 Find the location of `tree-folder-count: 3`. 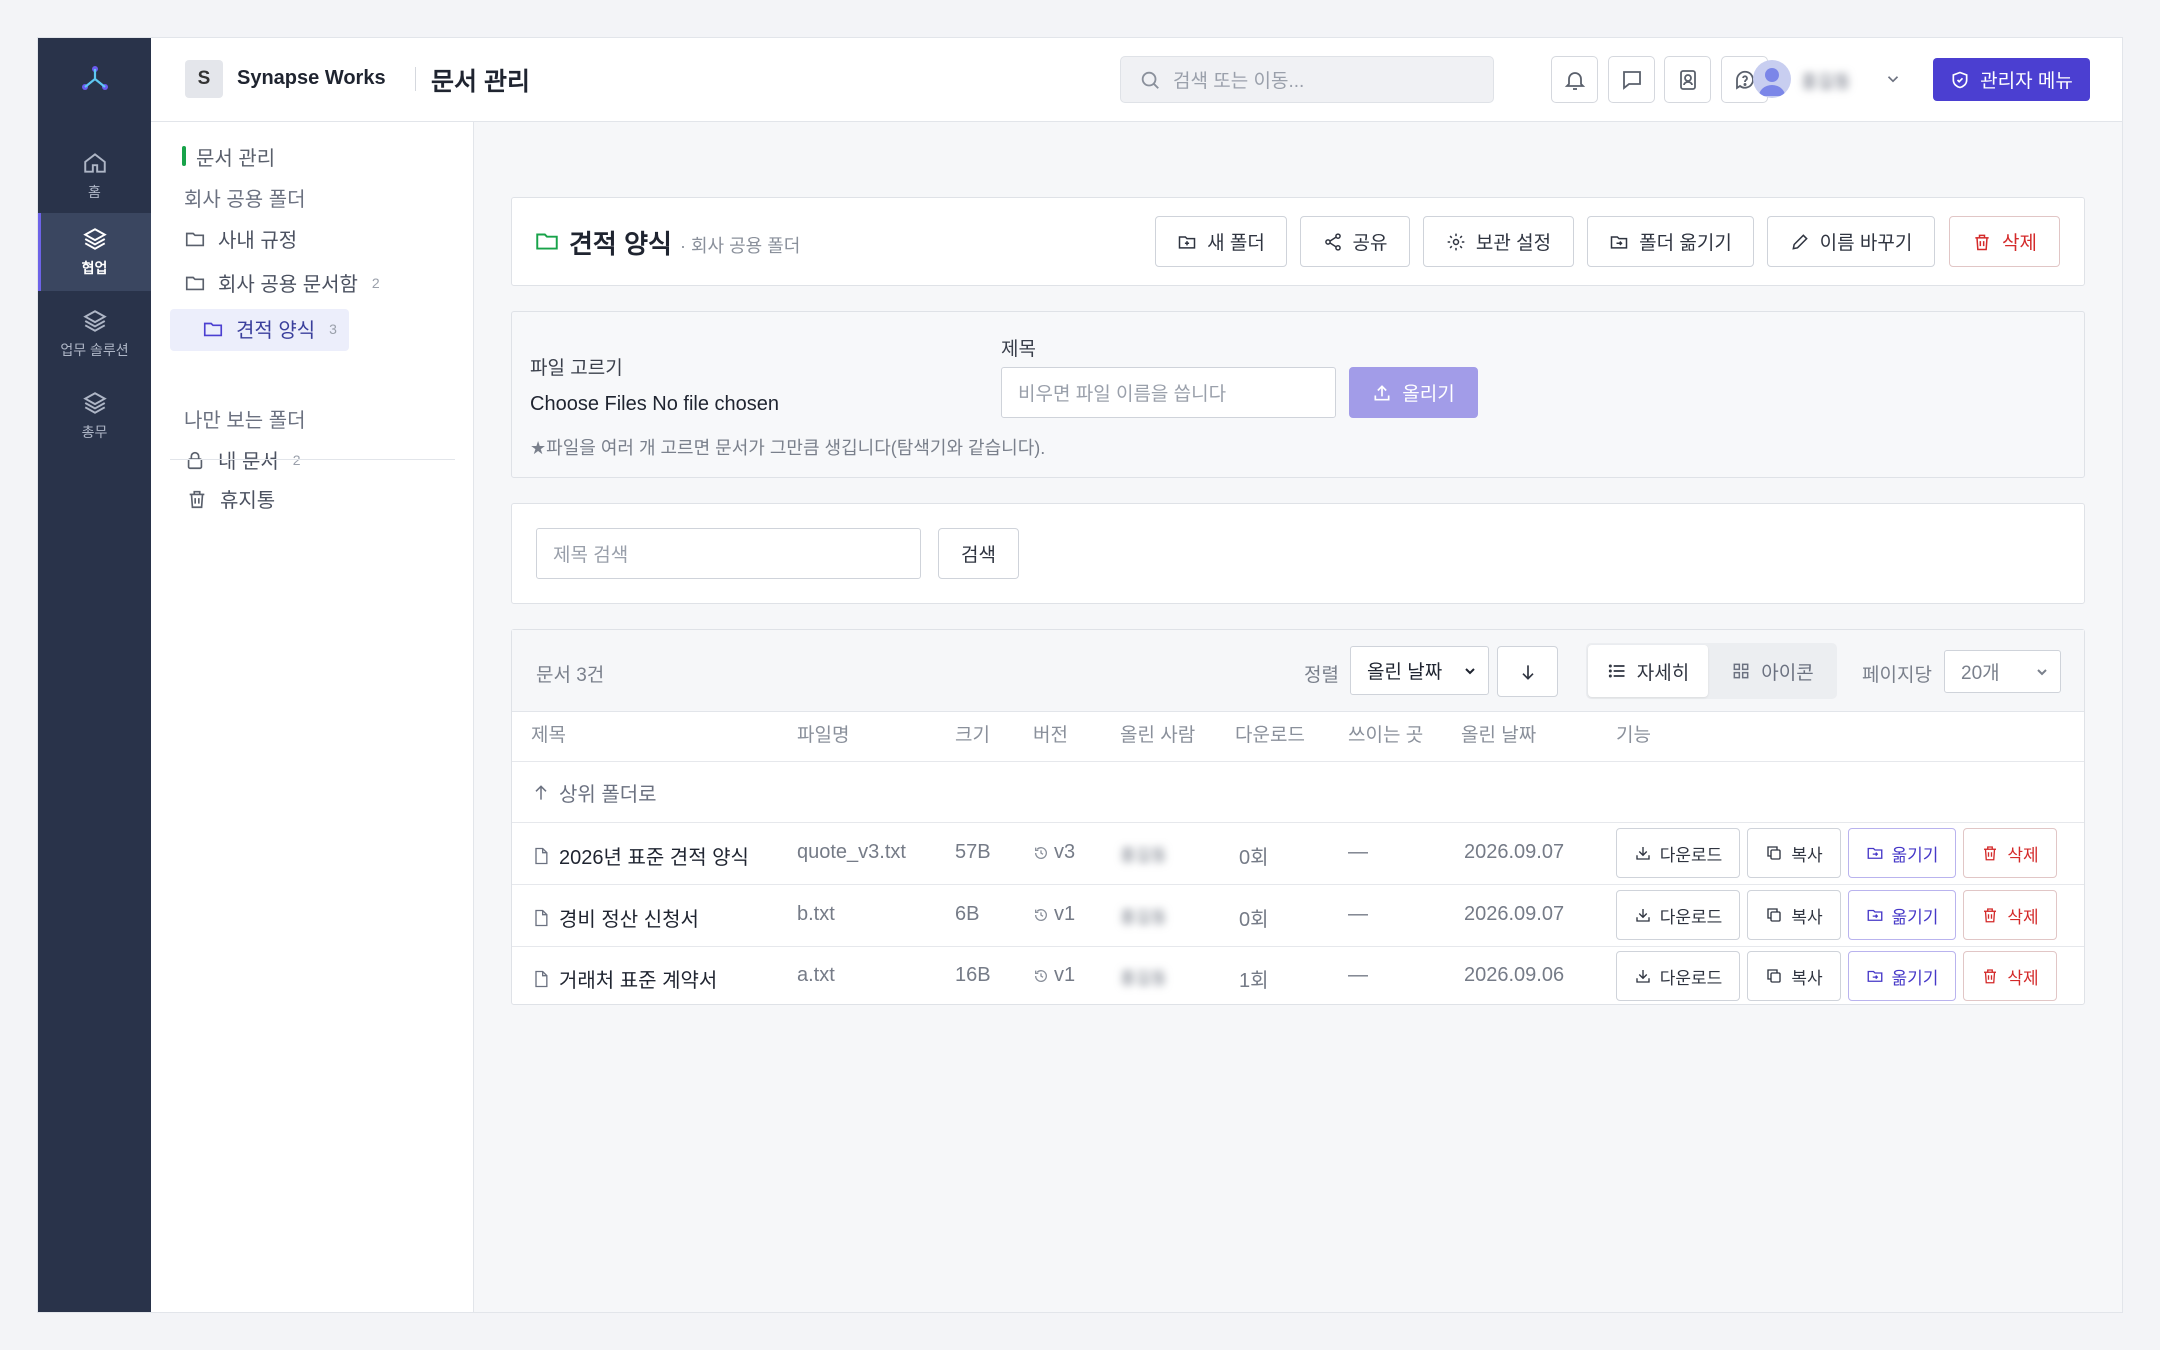

tree-folder-count: 3 is located at coordinates (333, 328).